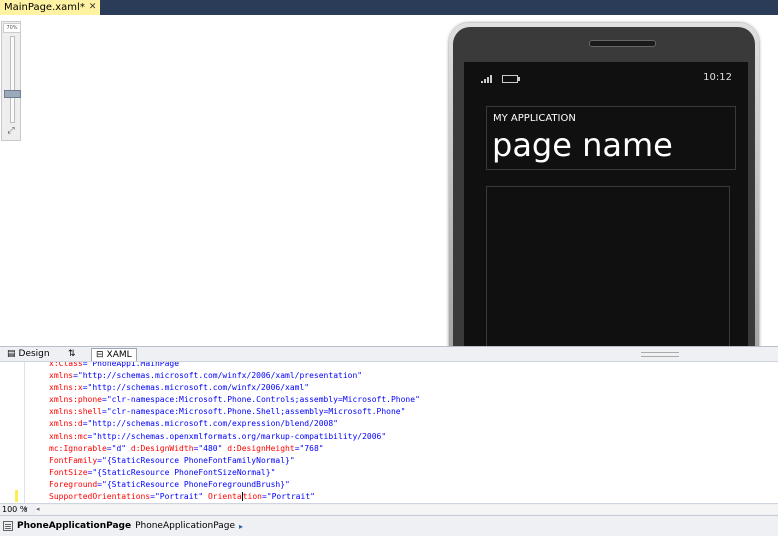  What do you see at coordinates (185, 526) in the screenshot?
I see `breadcrumb-element: PhoneApplicationPage` at bounding box center [185, 526].